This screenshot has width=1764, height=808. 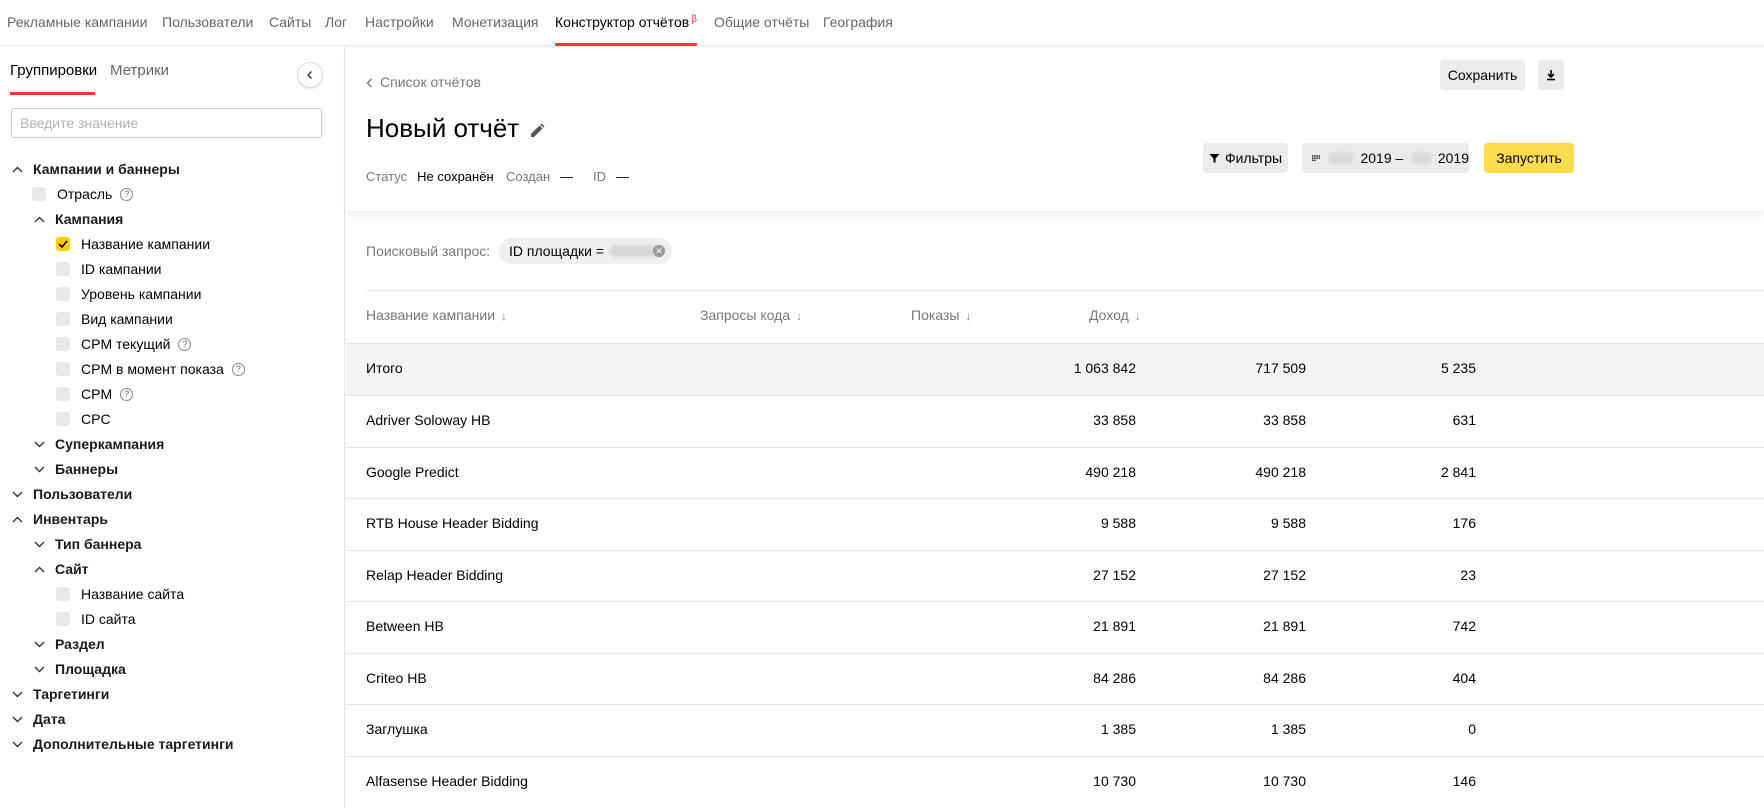 I want to click on tree-item: CPC, so click(x=83, y=419).